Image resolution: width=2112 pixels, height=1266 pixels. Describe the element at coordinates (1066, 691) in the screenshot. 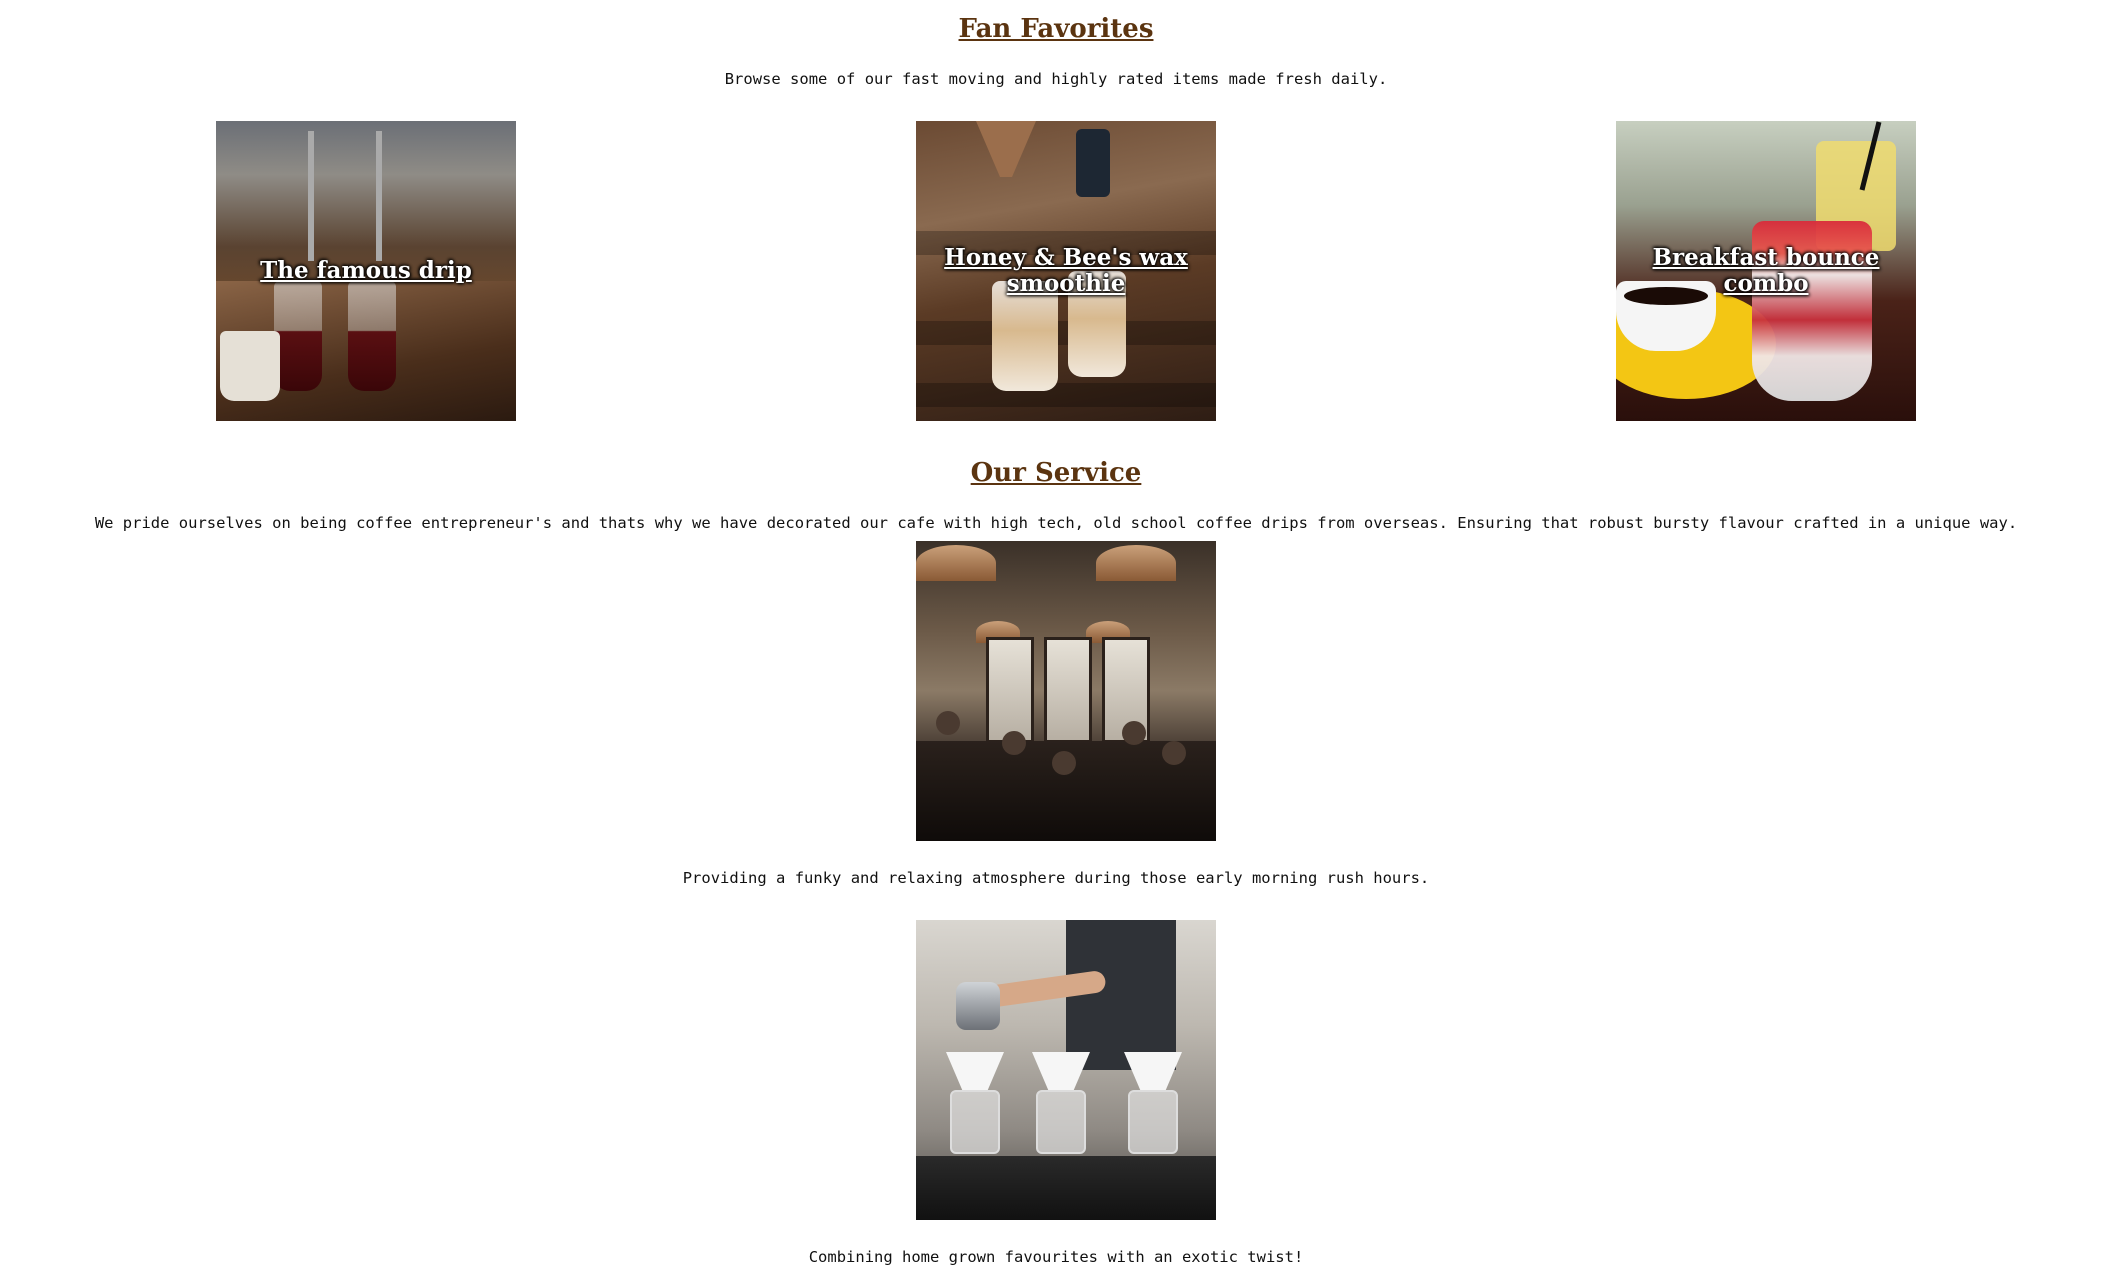

I see `cafe-interior-photo` at that location.